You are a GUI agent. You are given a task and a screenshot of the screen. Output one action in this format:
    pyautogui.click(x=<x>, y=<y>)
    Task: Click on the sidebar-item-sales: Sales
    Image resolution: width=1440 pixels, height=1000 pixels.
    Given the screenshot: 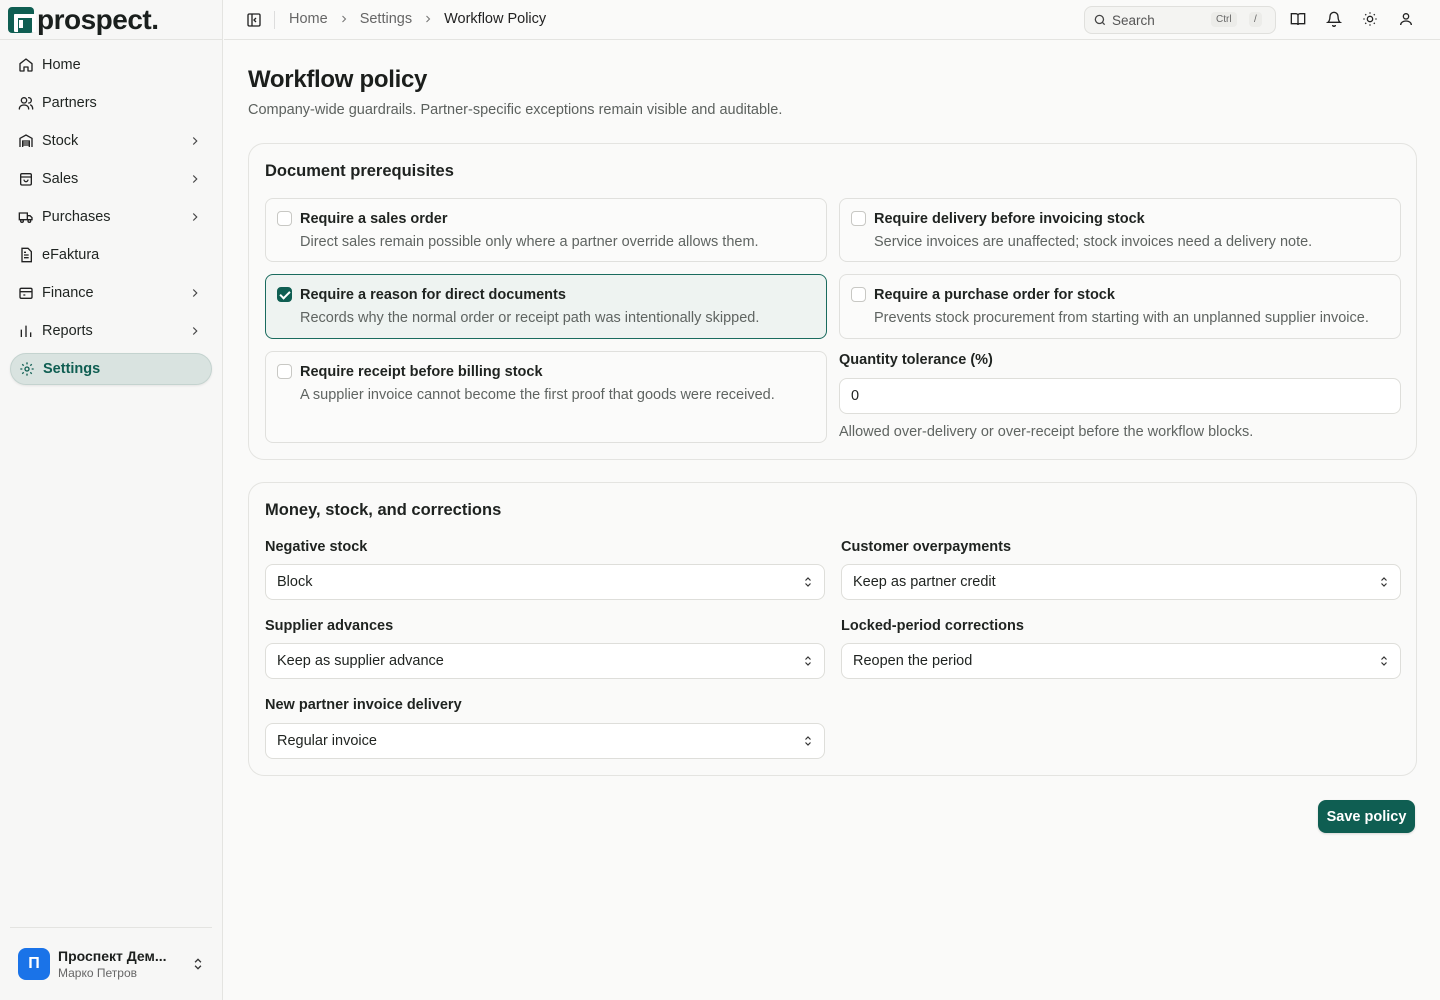 What is the action you would take?
    pyautogui.click(x=111, y=179)
    